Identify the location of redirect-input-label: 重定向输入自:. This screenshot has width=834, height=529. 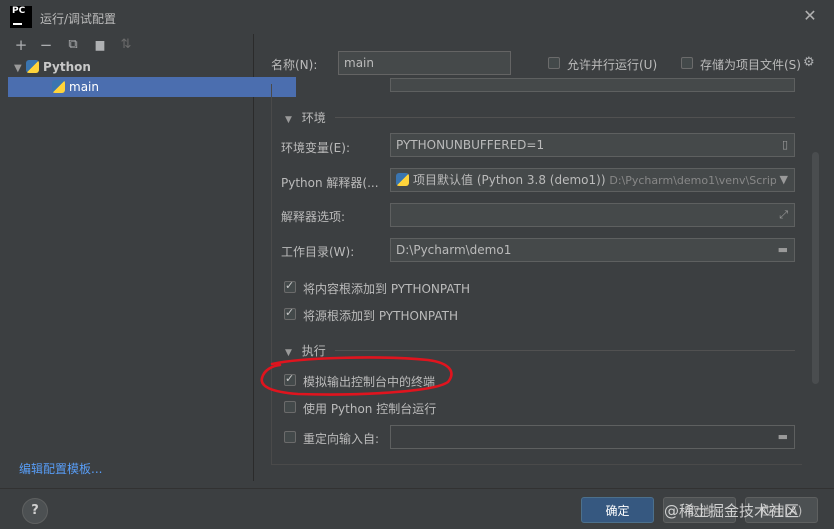
(341, 439).